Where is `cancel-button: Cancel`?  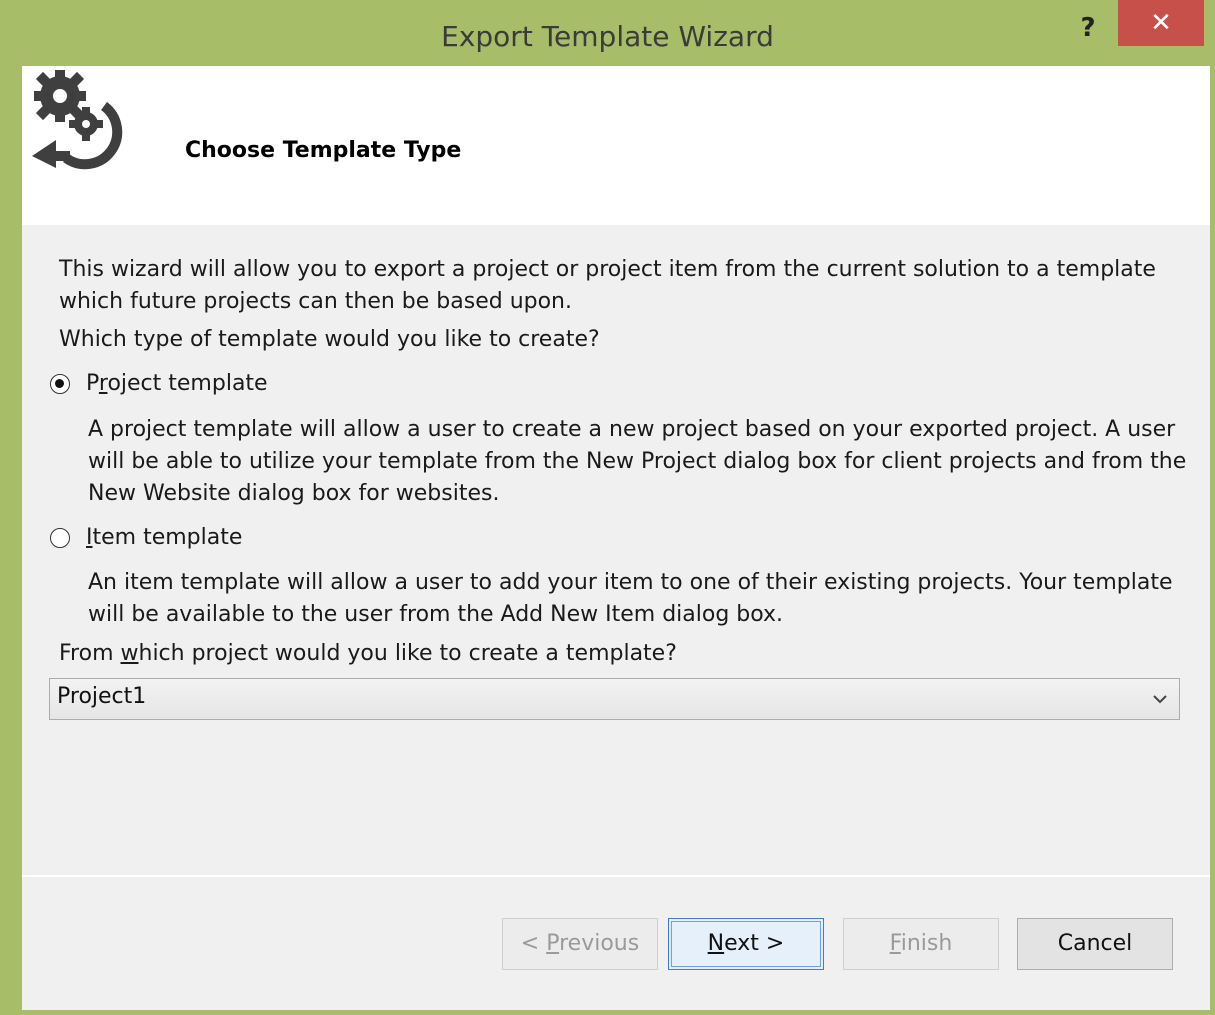
cancel-button: Cancel is located at coordinates (1095, 944).